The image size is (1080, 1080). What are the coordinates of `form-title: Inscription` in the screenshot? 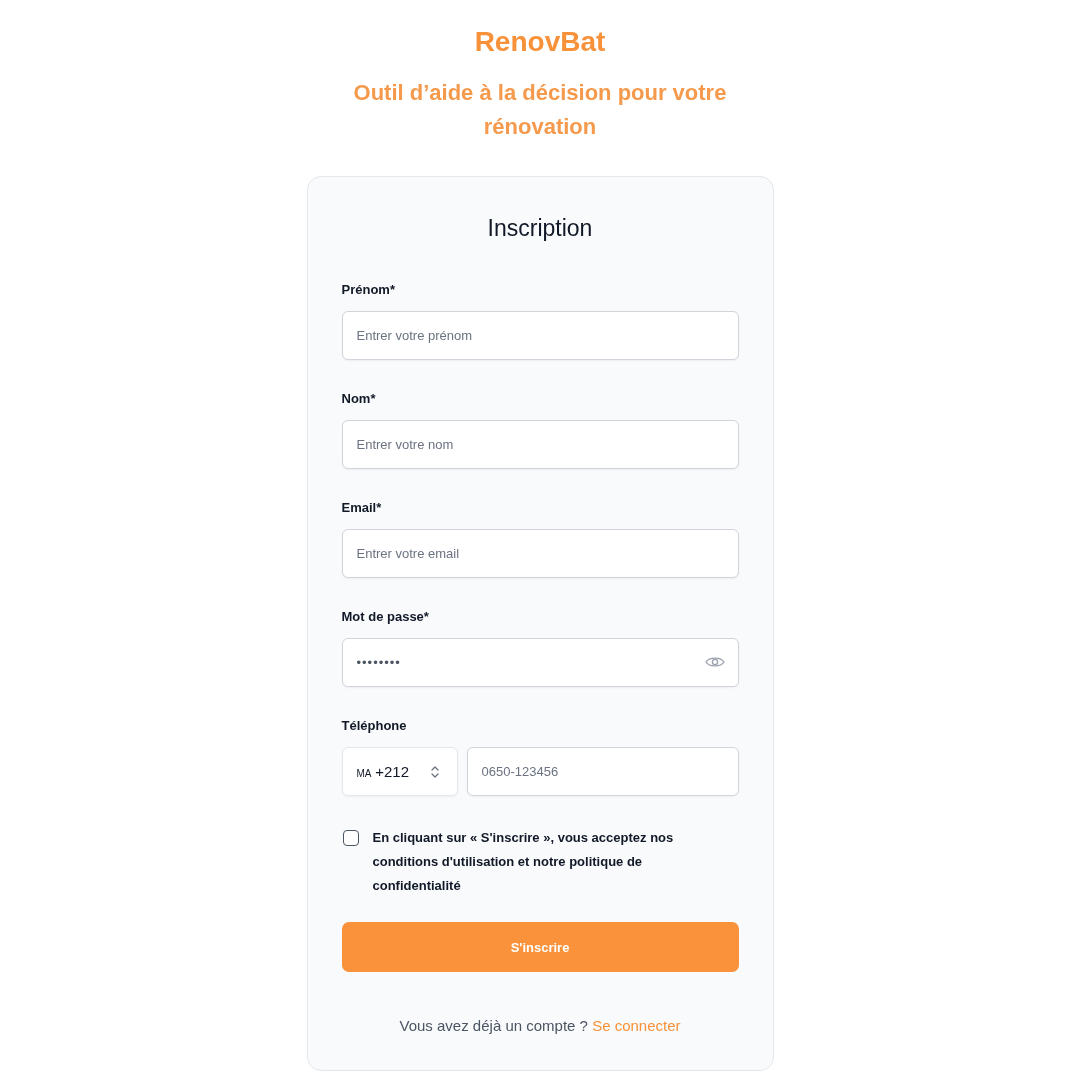 It's located at (540, 228).